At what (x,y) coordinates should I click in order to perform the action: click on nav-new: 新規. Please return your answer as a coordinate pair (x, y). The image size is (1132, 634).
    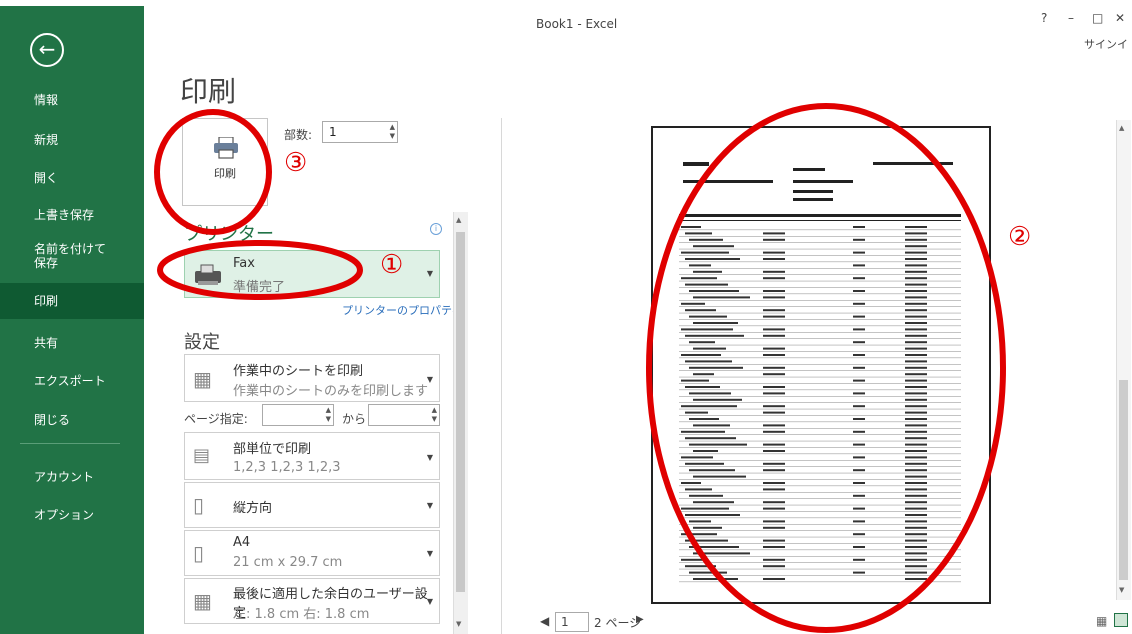
    Looking at the image, I should click on (72, 139).